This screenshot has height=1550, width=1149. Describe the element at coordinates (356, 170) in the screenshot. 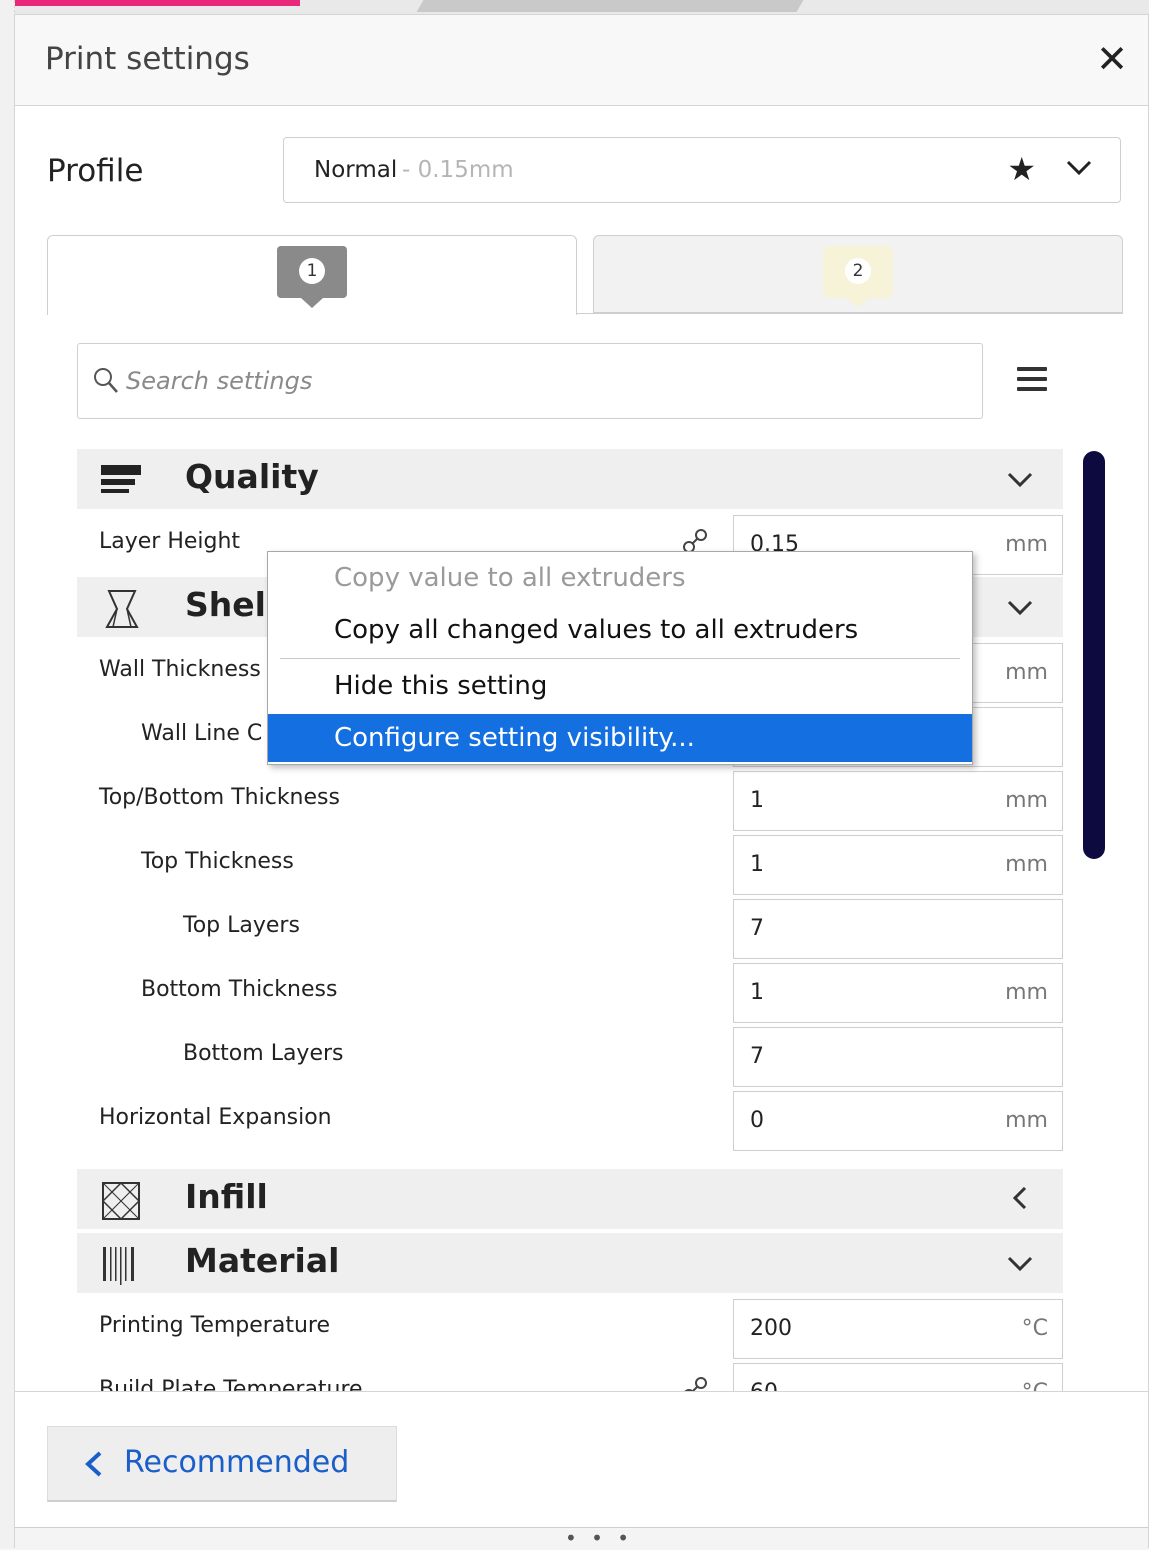

I see `profile-name: Normal` at that location.